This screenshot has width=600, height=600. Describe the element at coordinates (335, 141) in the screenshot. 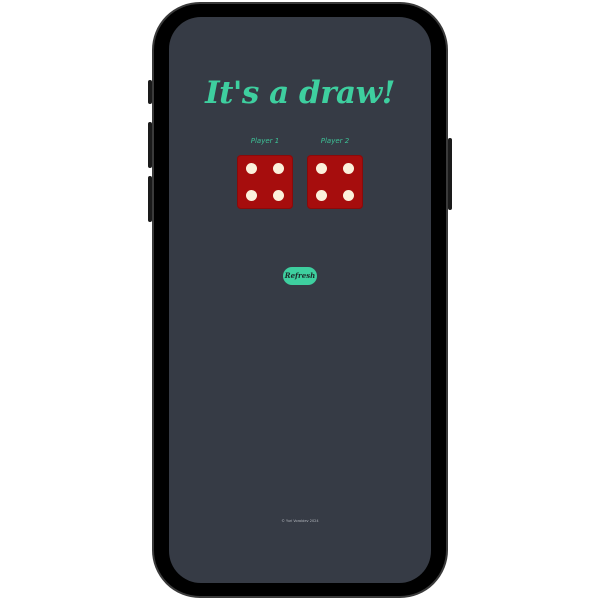

I see `player-2-label: Player 2` at that location.